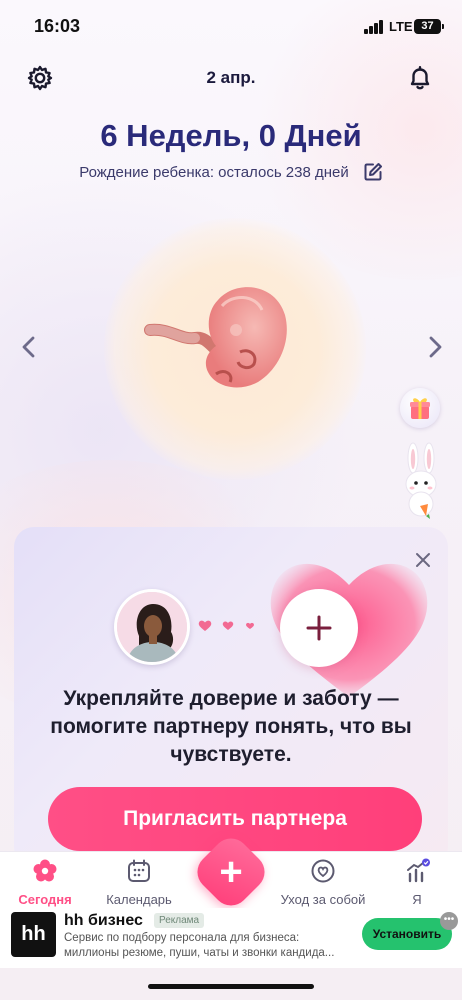 This screenshot has height=1000, width=462. I want to click on add-partner-button, so click(319, 628).